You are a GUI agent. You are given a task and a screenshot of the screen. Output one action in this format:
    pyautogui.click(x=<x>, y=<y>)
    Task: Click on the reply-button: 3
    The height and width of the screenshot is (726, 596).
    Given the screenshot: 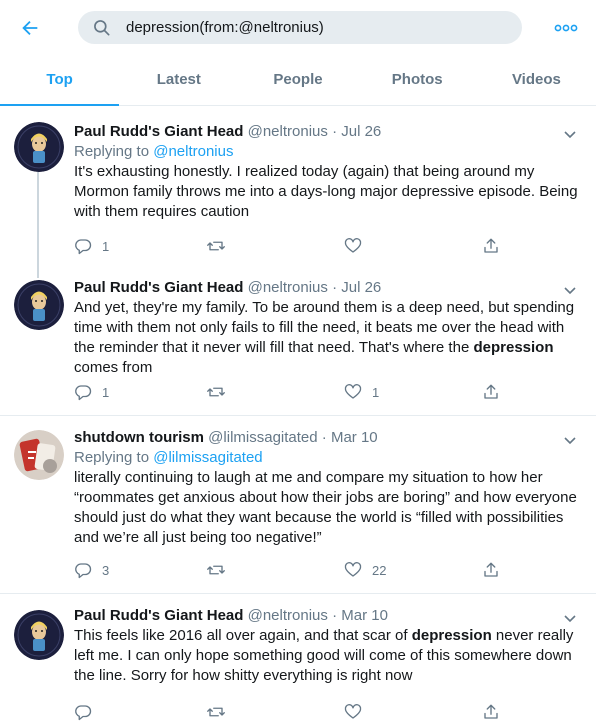 What is the action you would take?
    pyautogui.click(x=91, y=570)
    